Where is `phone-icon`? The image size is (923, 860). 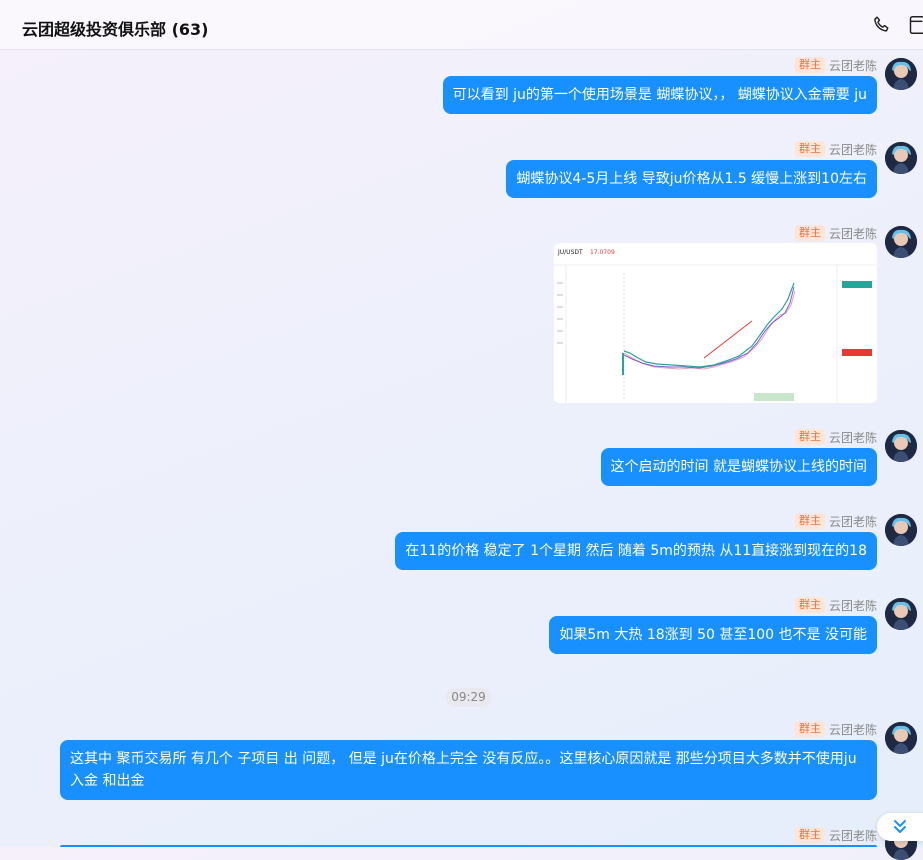
phone-icon is located at coordinates (882, 25).